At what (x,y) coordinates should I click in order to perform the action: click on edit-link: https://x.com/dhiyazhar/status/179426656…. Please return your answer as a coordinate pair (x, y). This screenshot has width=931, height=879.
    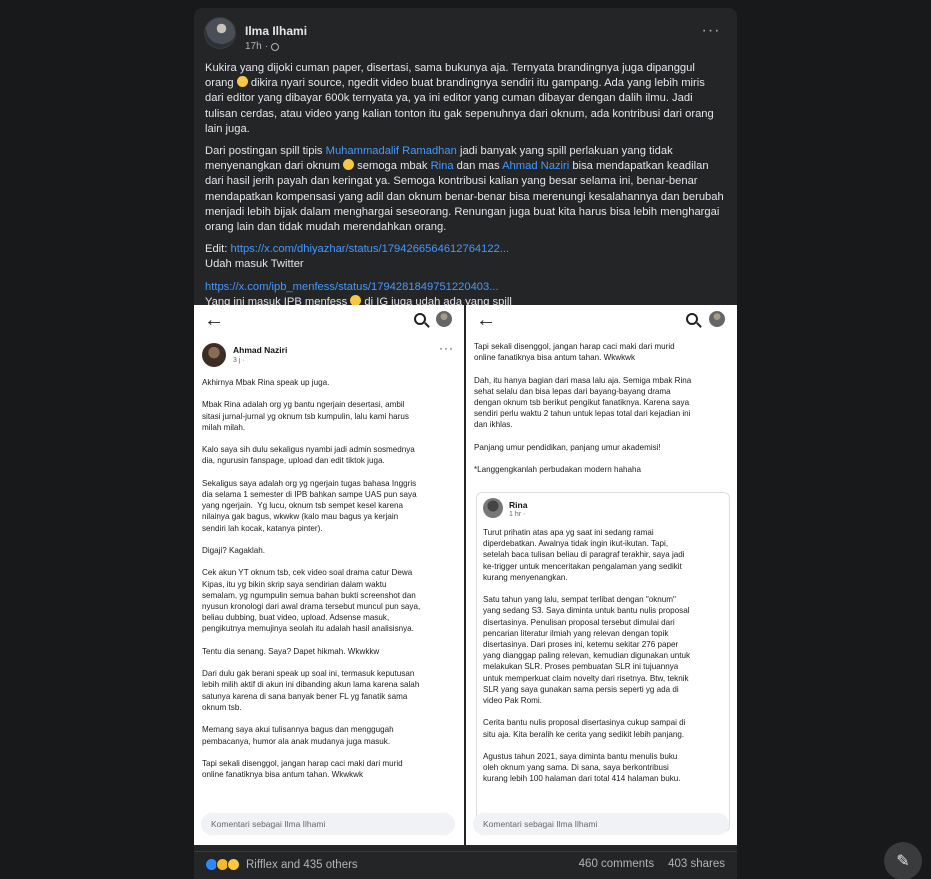
    Looking at the image, I should click on (370, 249).